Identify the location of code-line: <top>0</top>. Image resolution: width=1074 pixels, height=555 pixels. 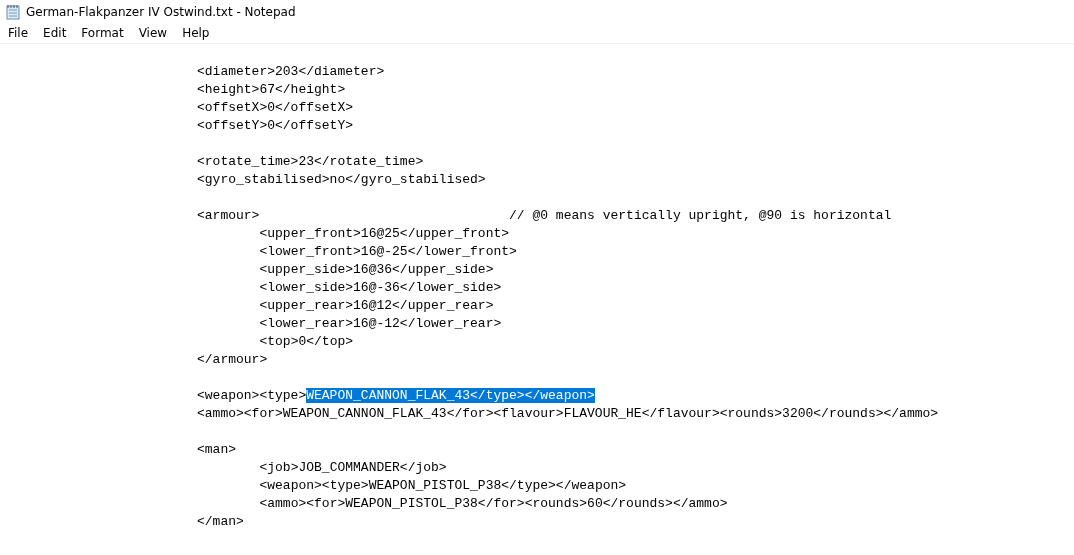
(306, 341).